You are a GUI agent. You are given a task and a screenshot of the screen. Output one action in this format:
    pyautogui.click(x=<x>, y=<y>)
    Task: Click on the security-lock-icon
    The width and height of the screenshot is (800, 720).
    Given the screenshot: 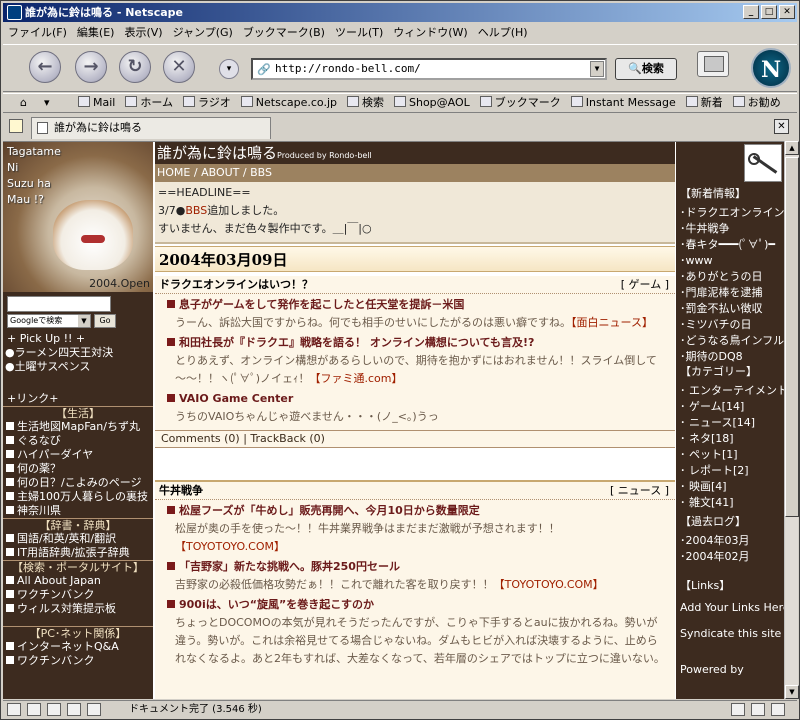 What is the action you would take?
    pyautogui.click(x=778, y=709)
    